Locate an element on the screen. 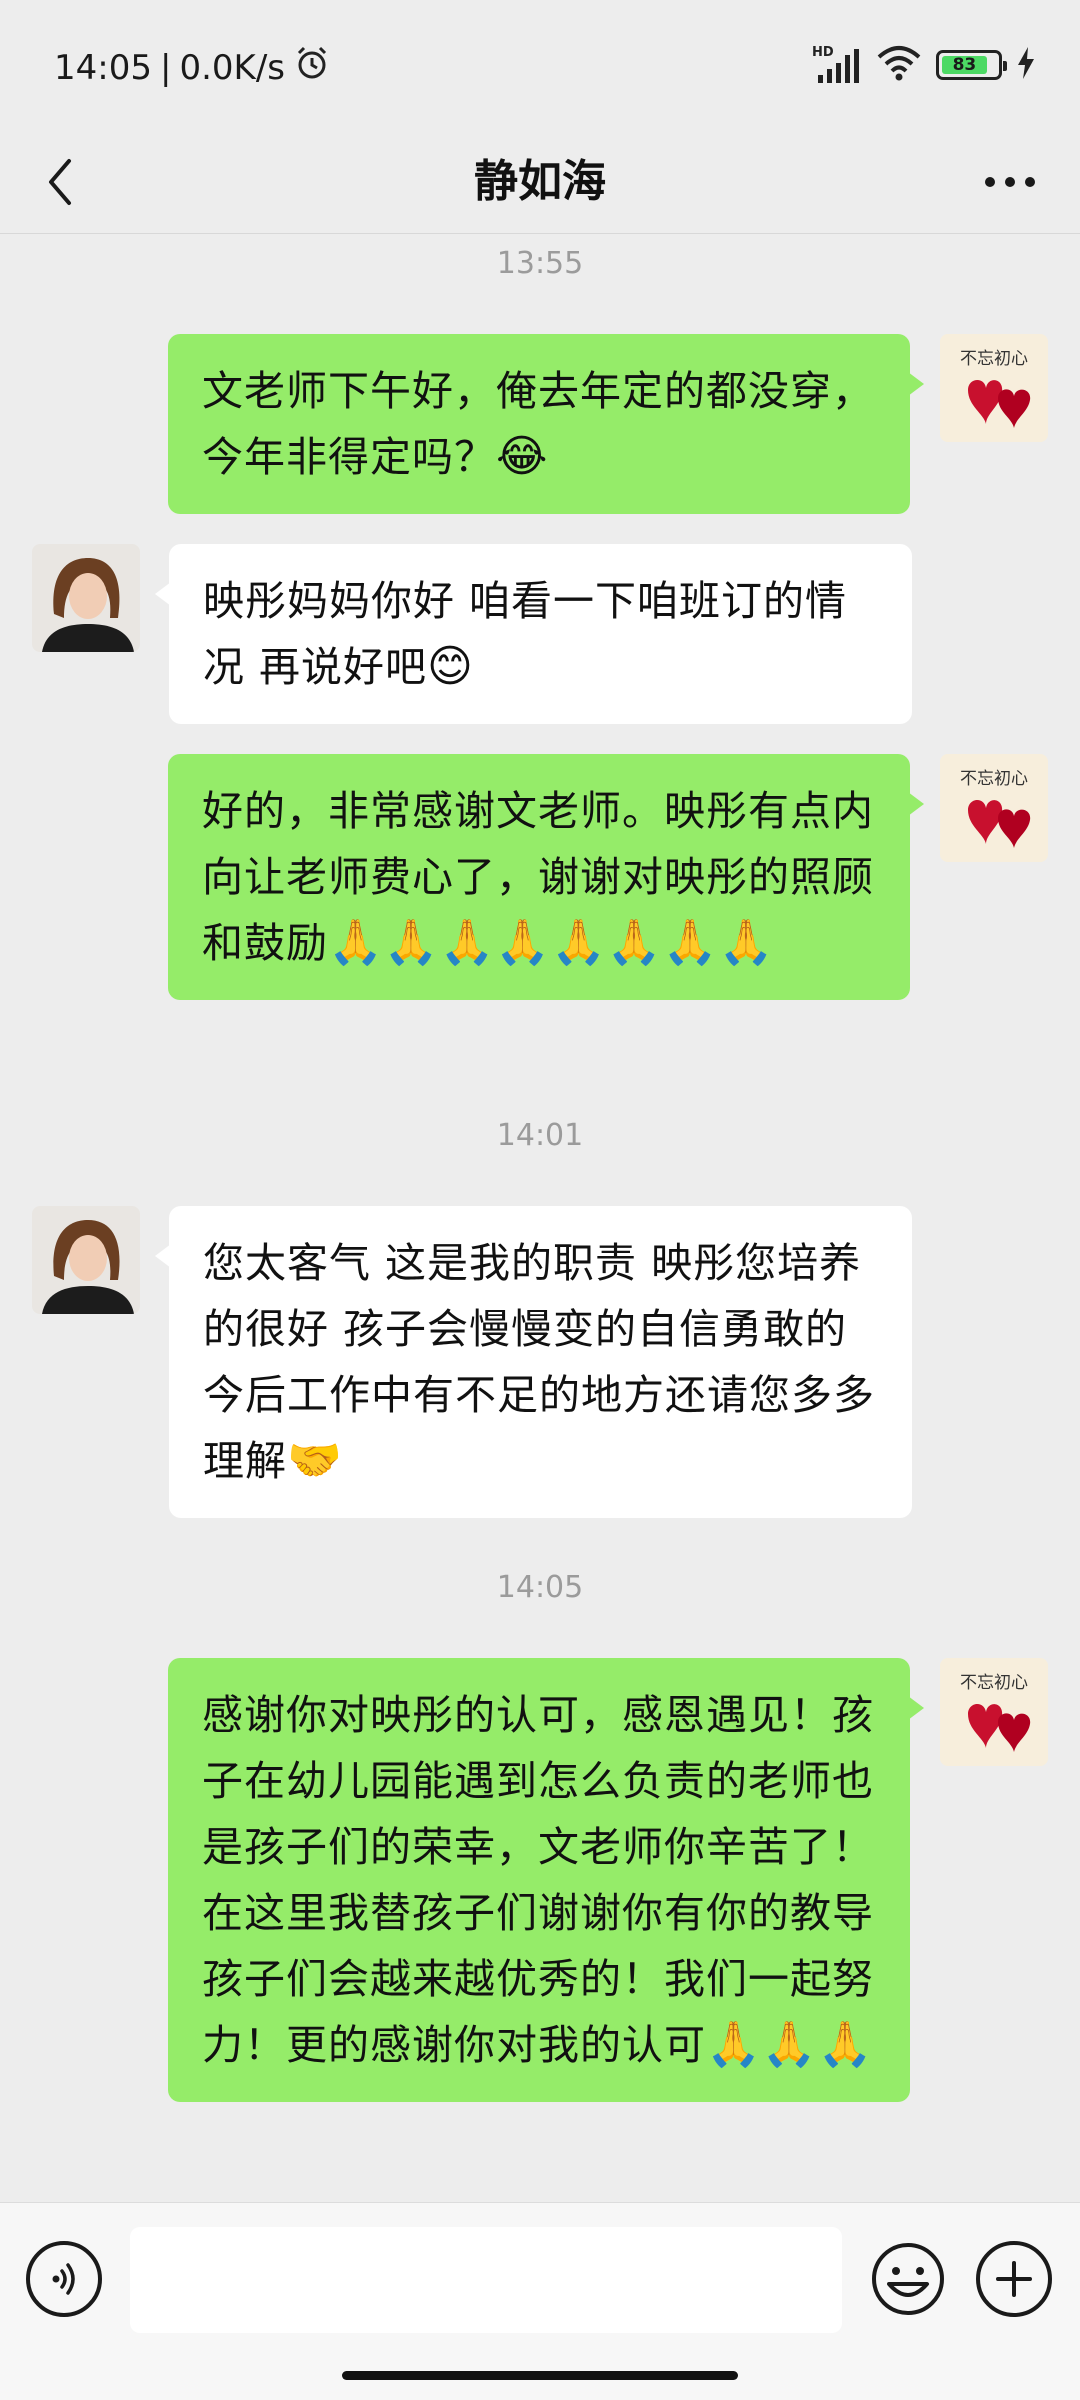  smiley-icon is located at coordinates (908, 2279).